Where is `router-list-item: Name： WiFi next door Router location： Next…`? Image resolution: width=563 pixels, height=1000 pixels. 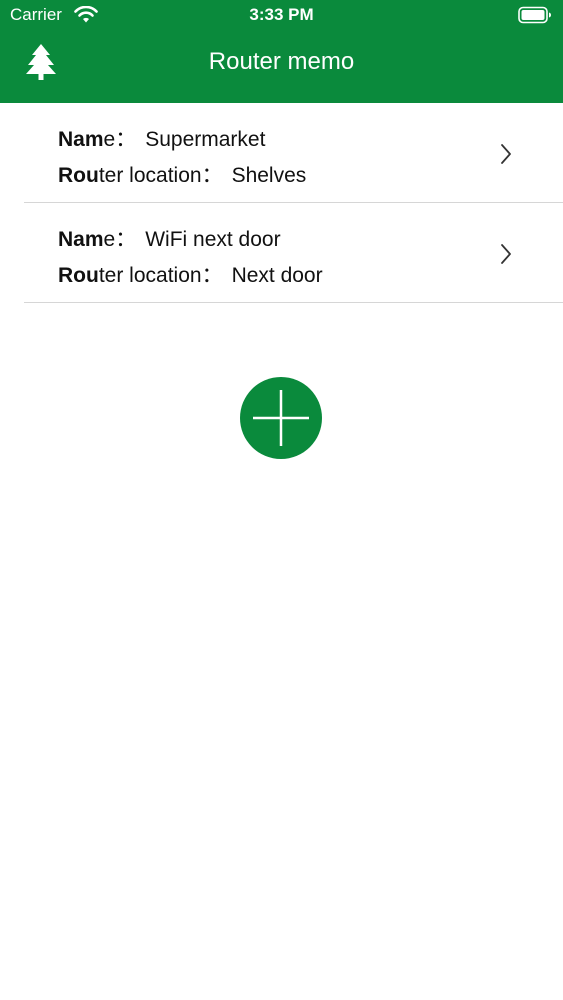 router-list-item: Name： WiFi next door Router location： Next… is located at coordinates (281, 253).